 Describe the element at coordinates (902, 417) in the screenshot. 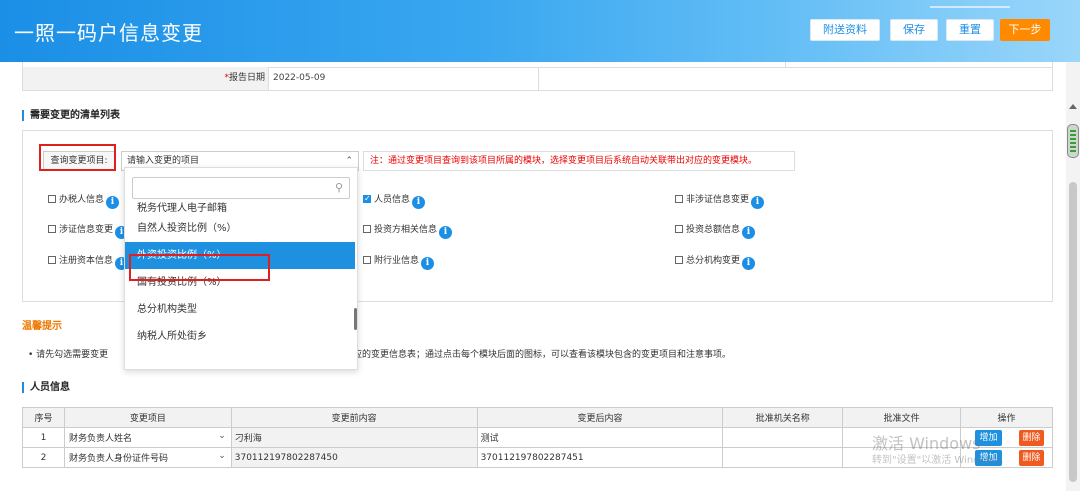

I see `column-header: 批准文件` at that location.